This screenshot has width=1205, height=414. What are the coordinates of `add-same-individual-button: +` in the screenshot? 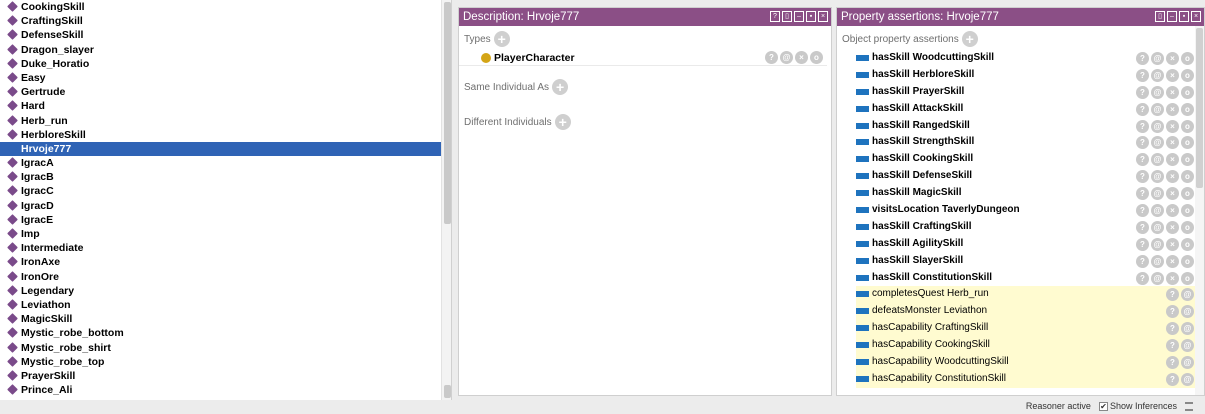 It's located at (560, 87).